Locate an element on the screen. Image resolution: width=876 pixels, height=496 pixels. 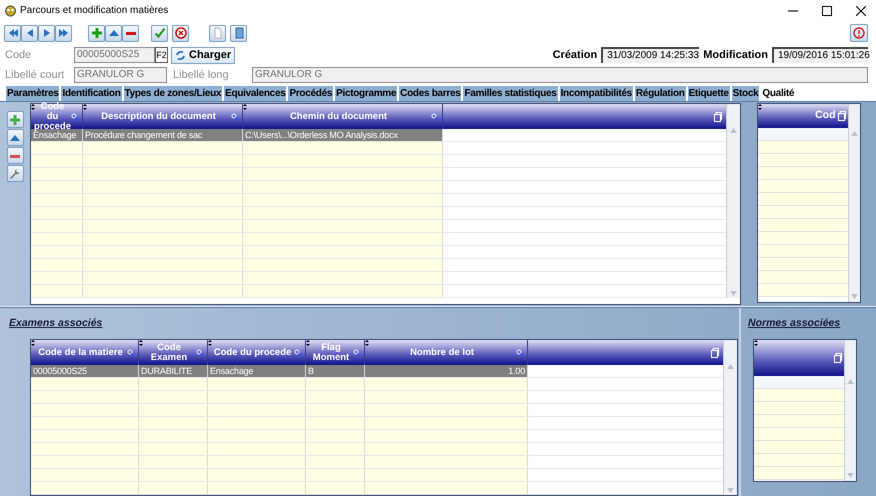
last-button is located at coordinates (63, 33).